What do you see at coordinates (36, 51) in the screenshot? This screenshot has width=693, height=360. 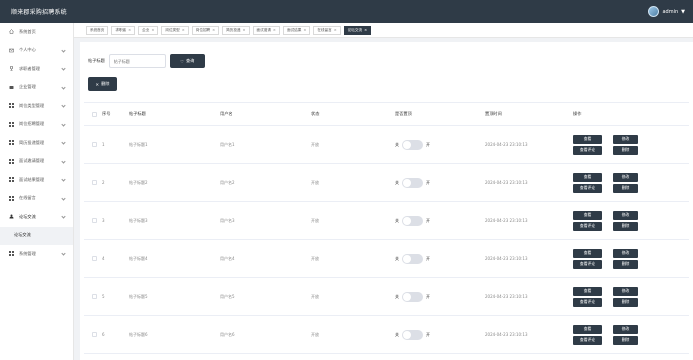 I see `sidebar-item-2: 个人中心` at bounding box center [36, 51].